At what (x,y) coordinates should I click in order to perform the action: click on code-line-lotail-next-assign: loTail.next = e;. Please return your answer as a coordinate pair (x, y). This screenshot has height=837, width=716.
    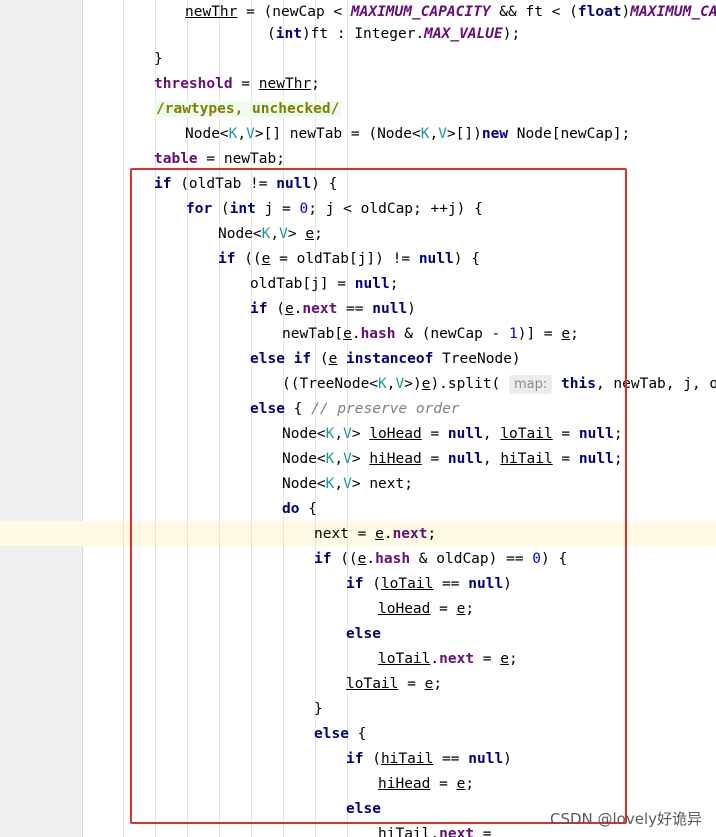
    Looking at the image, I should click on (448, 659).